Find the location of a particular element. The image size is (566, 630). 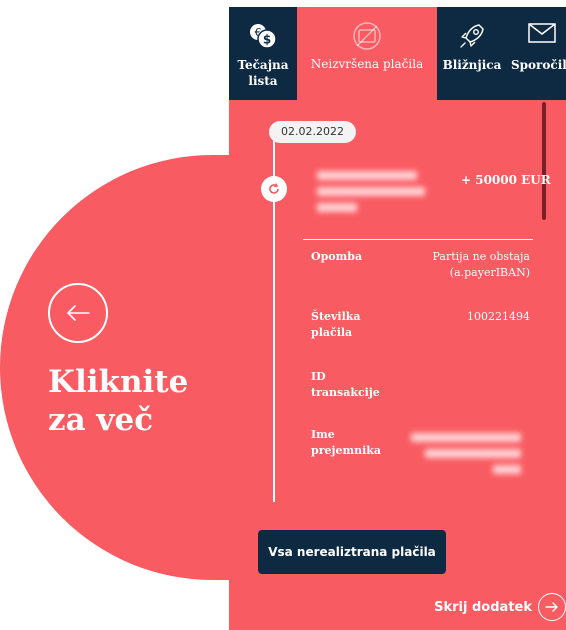

tab-label: Neizvršena plačila is located at coordinates (367, 64).